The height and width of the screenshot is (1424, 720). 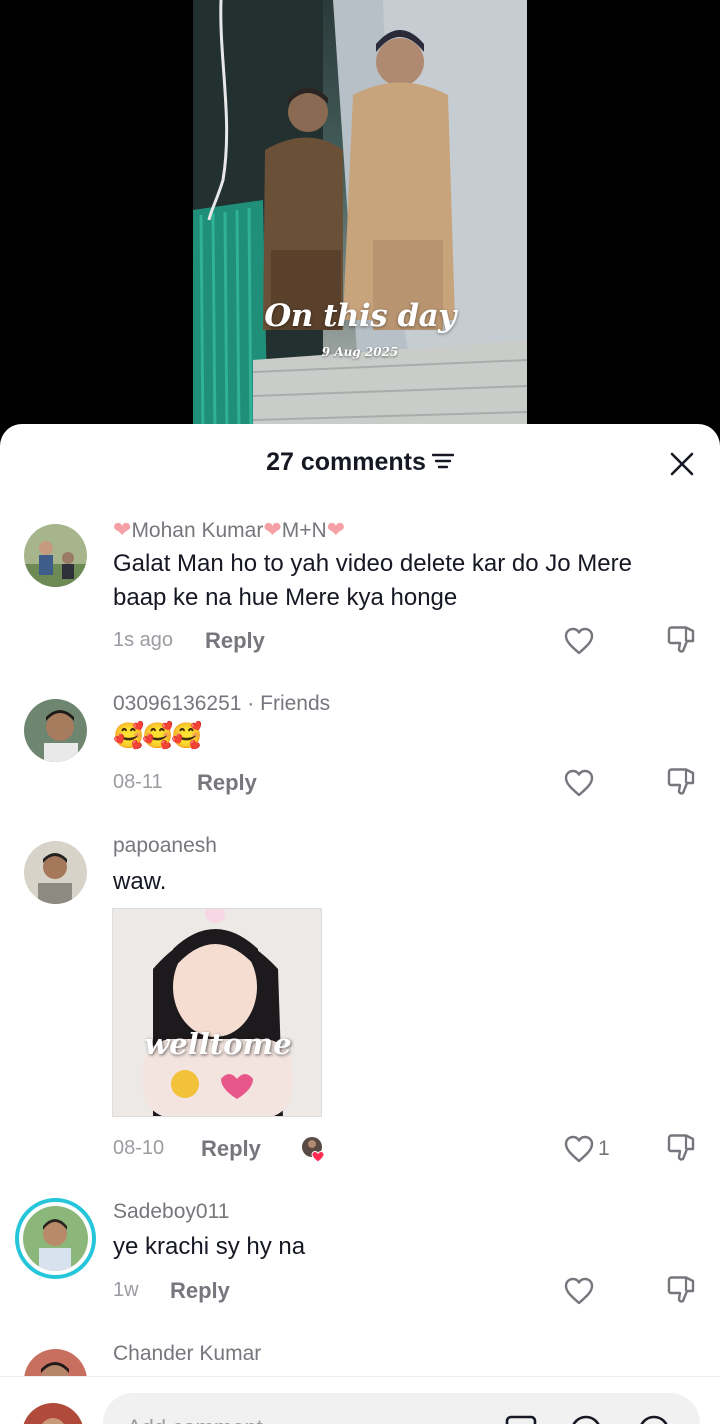 I want to click on like-count: 1, so click(x=604, y=1148).